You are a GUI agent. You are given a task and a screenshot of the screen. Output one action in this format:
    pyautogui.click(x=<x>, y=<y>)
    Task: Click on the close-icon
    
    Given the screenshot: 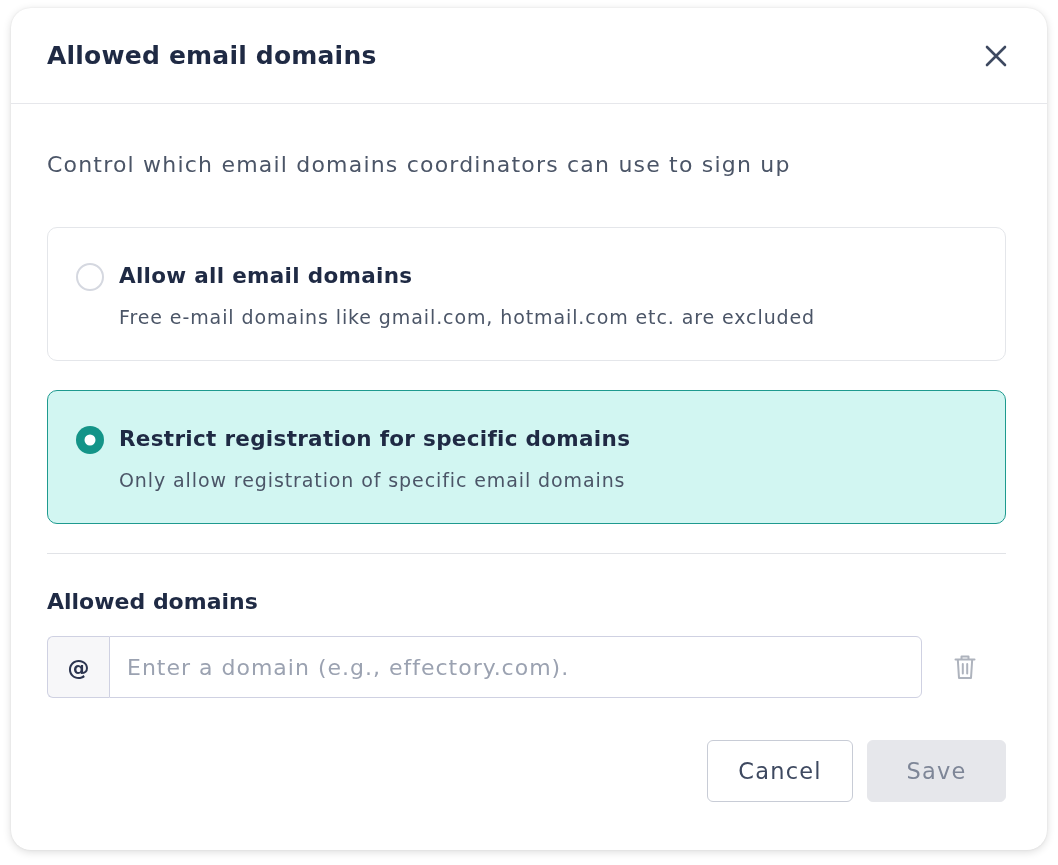 What is the action you would take?
    pyautogui.click(x=996, y=55)
    